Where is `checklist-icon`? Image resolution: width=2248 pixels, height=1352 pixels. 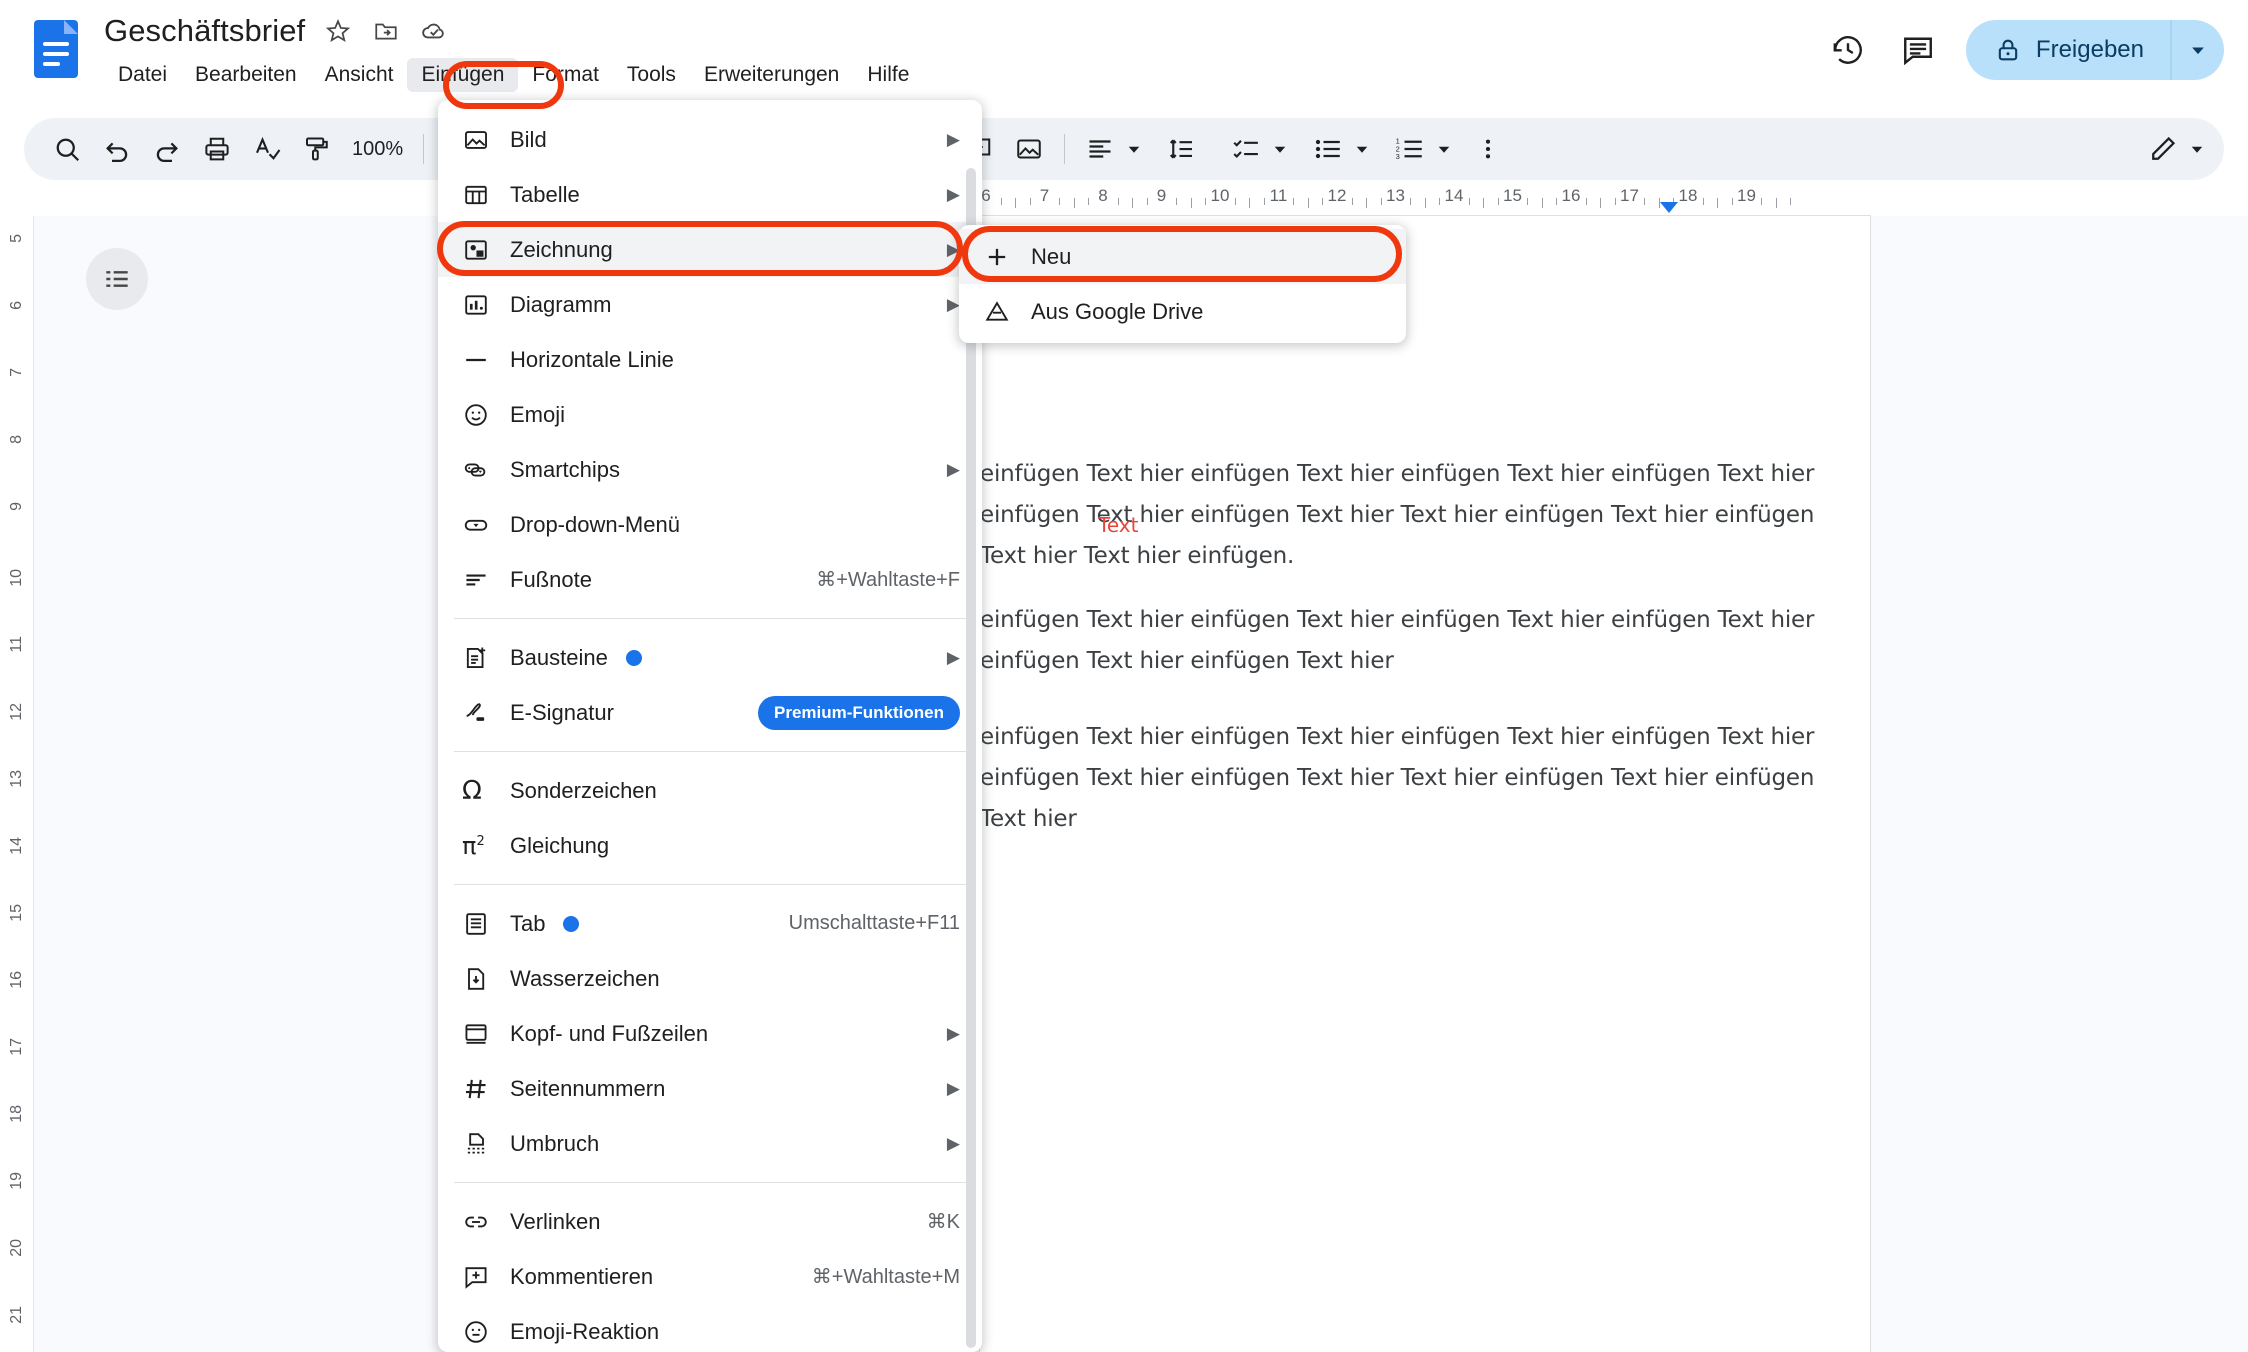 checklist-icon is located at coordinates (1246, 149).